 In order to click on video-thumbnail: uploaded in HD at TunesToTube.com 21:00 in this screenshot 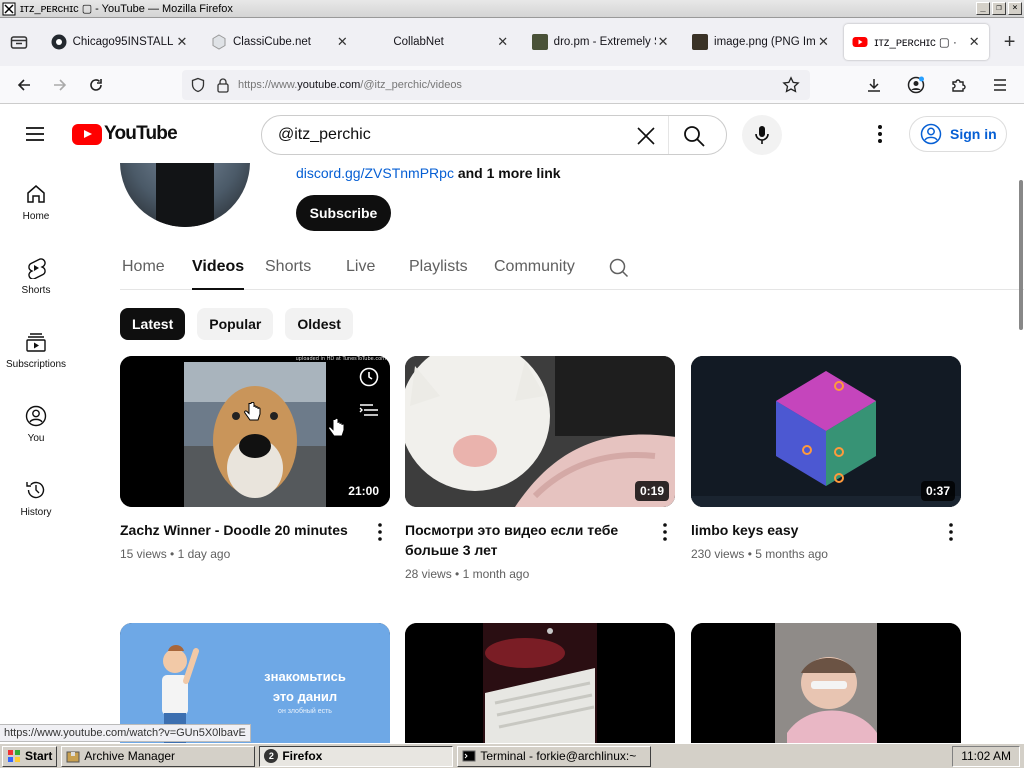, I will do `click(255, 431)`.